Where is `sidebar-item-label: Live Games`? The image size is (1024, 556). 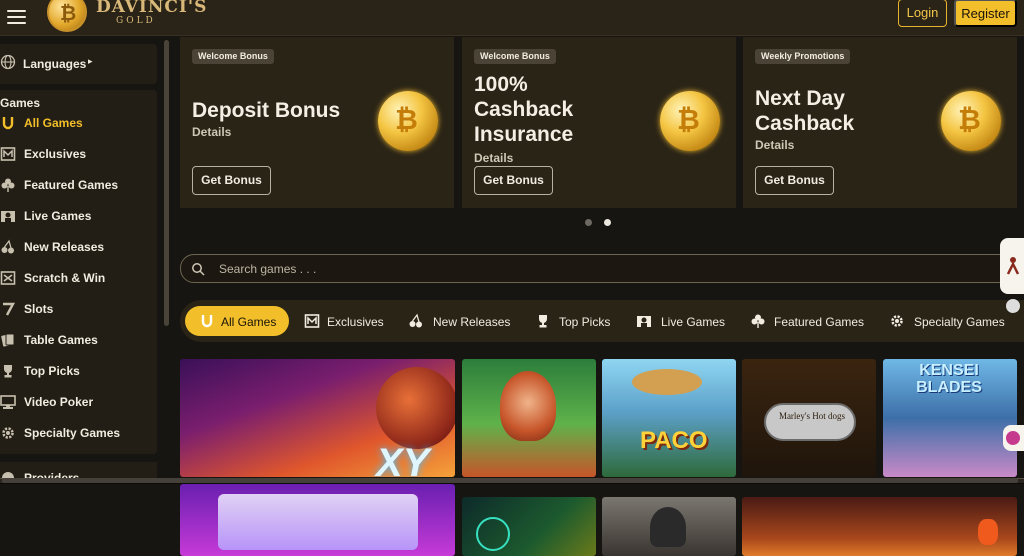 sidebar-item-label: Live Games is located at coordinates (58, 216).